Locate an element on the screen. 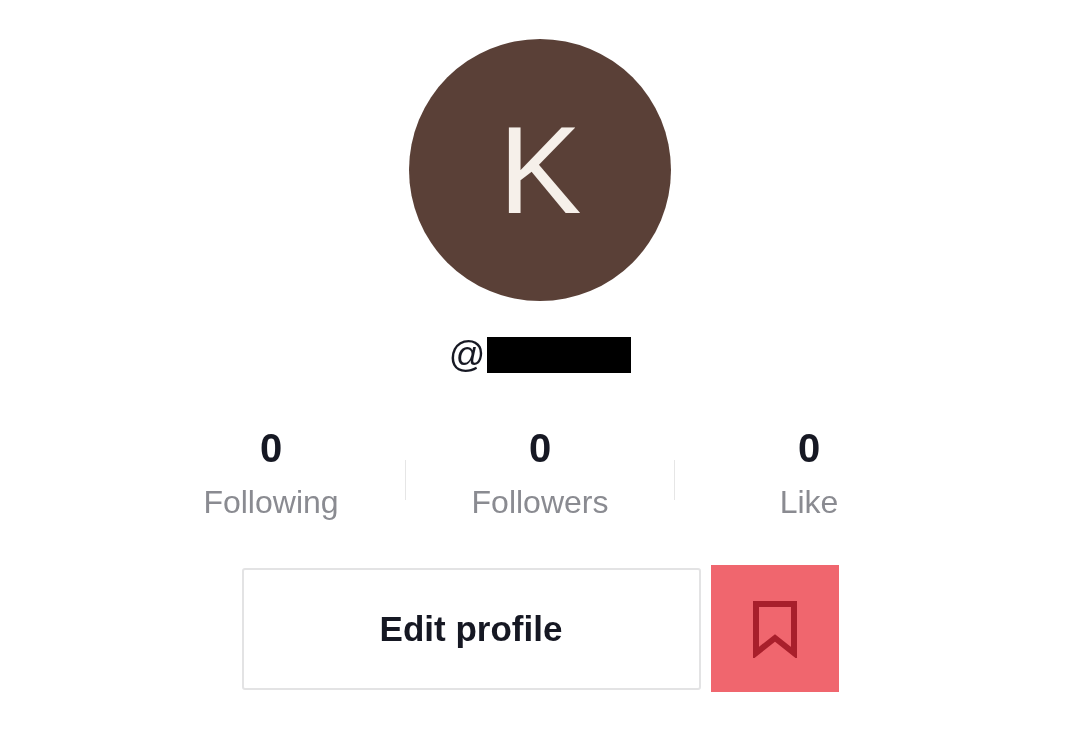 The height and width of the screenshot is (745, 1080). username: @ is located at coordinates (467, 355).